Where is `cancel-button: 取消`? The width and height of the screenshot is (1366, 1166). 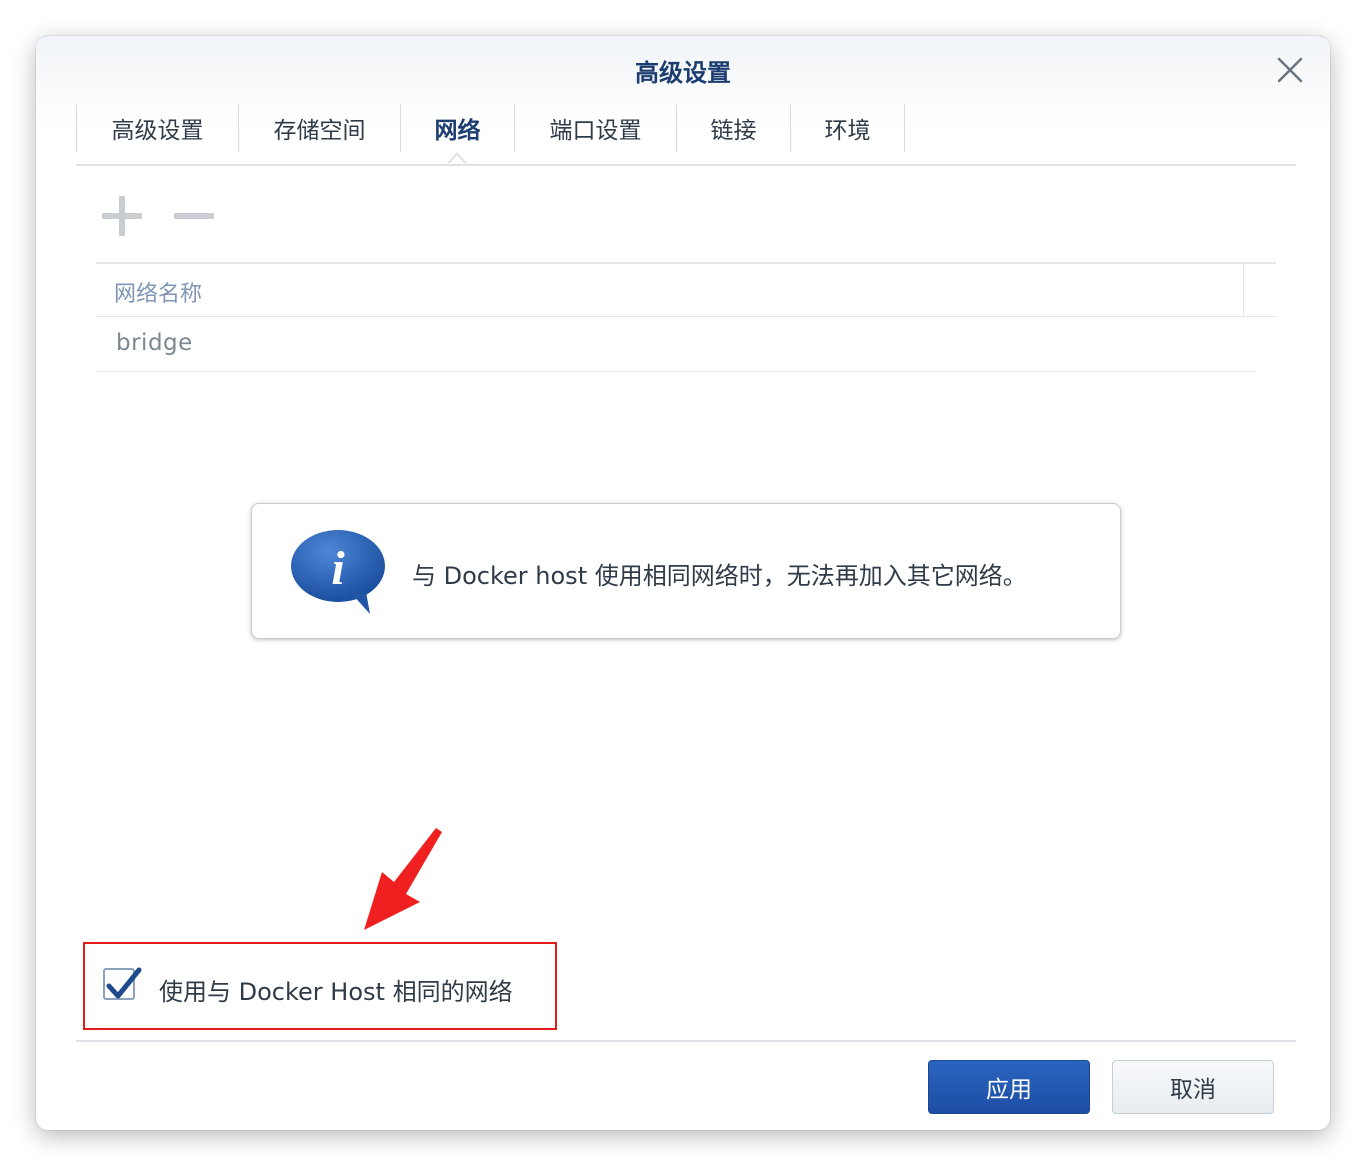
cancel-button: 取消 is located at coordinates (1193, 1087).